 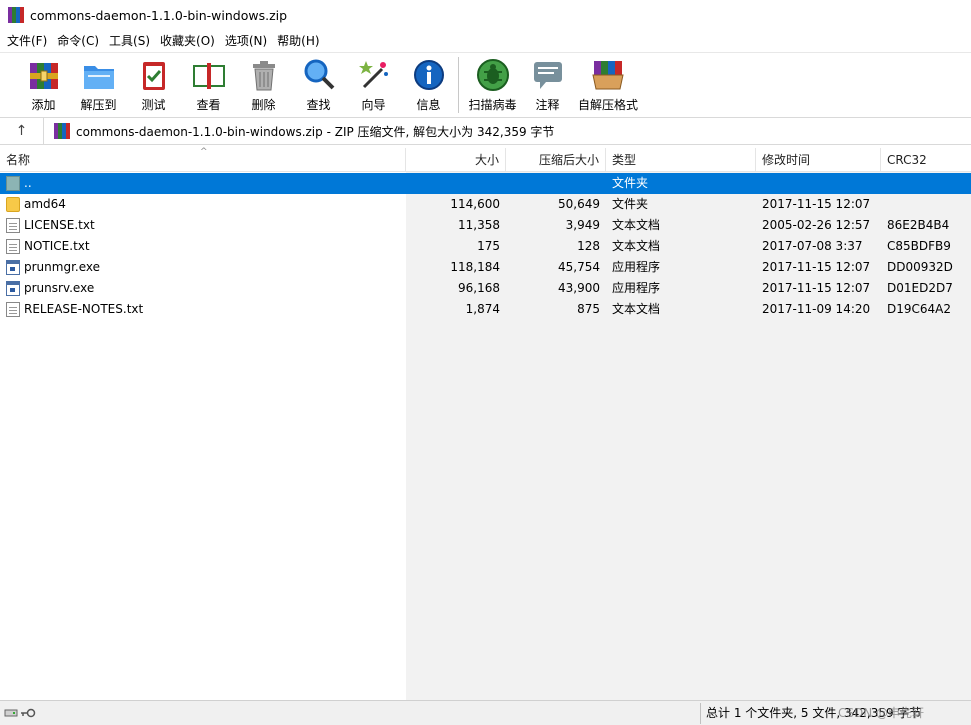 What do you see at coordinates (579, 204) in the screenshot?
I see `file-packed-size: 50,649` at bounding box center [579, 204].